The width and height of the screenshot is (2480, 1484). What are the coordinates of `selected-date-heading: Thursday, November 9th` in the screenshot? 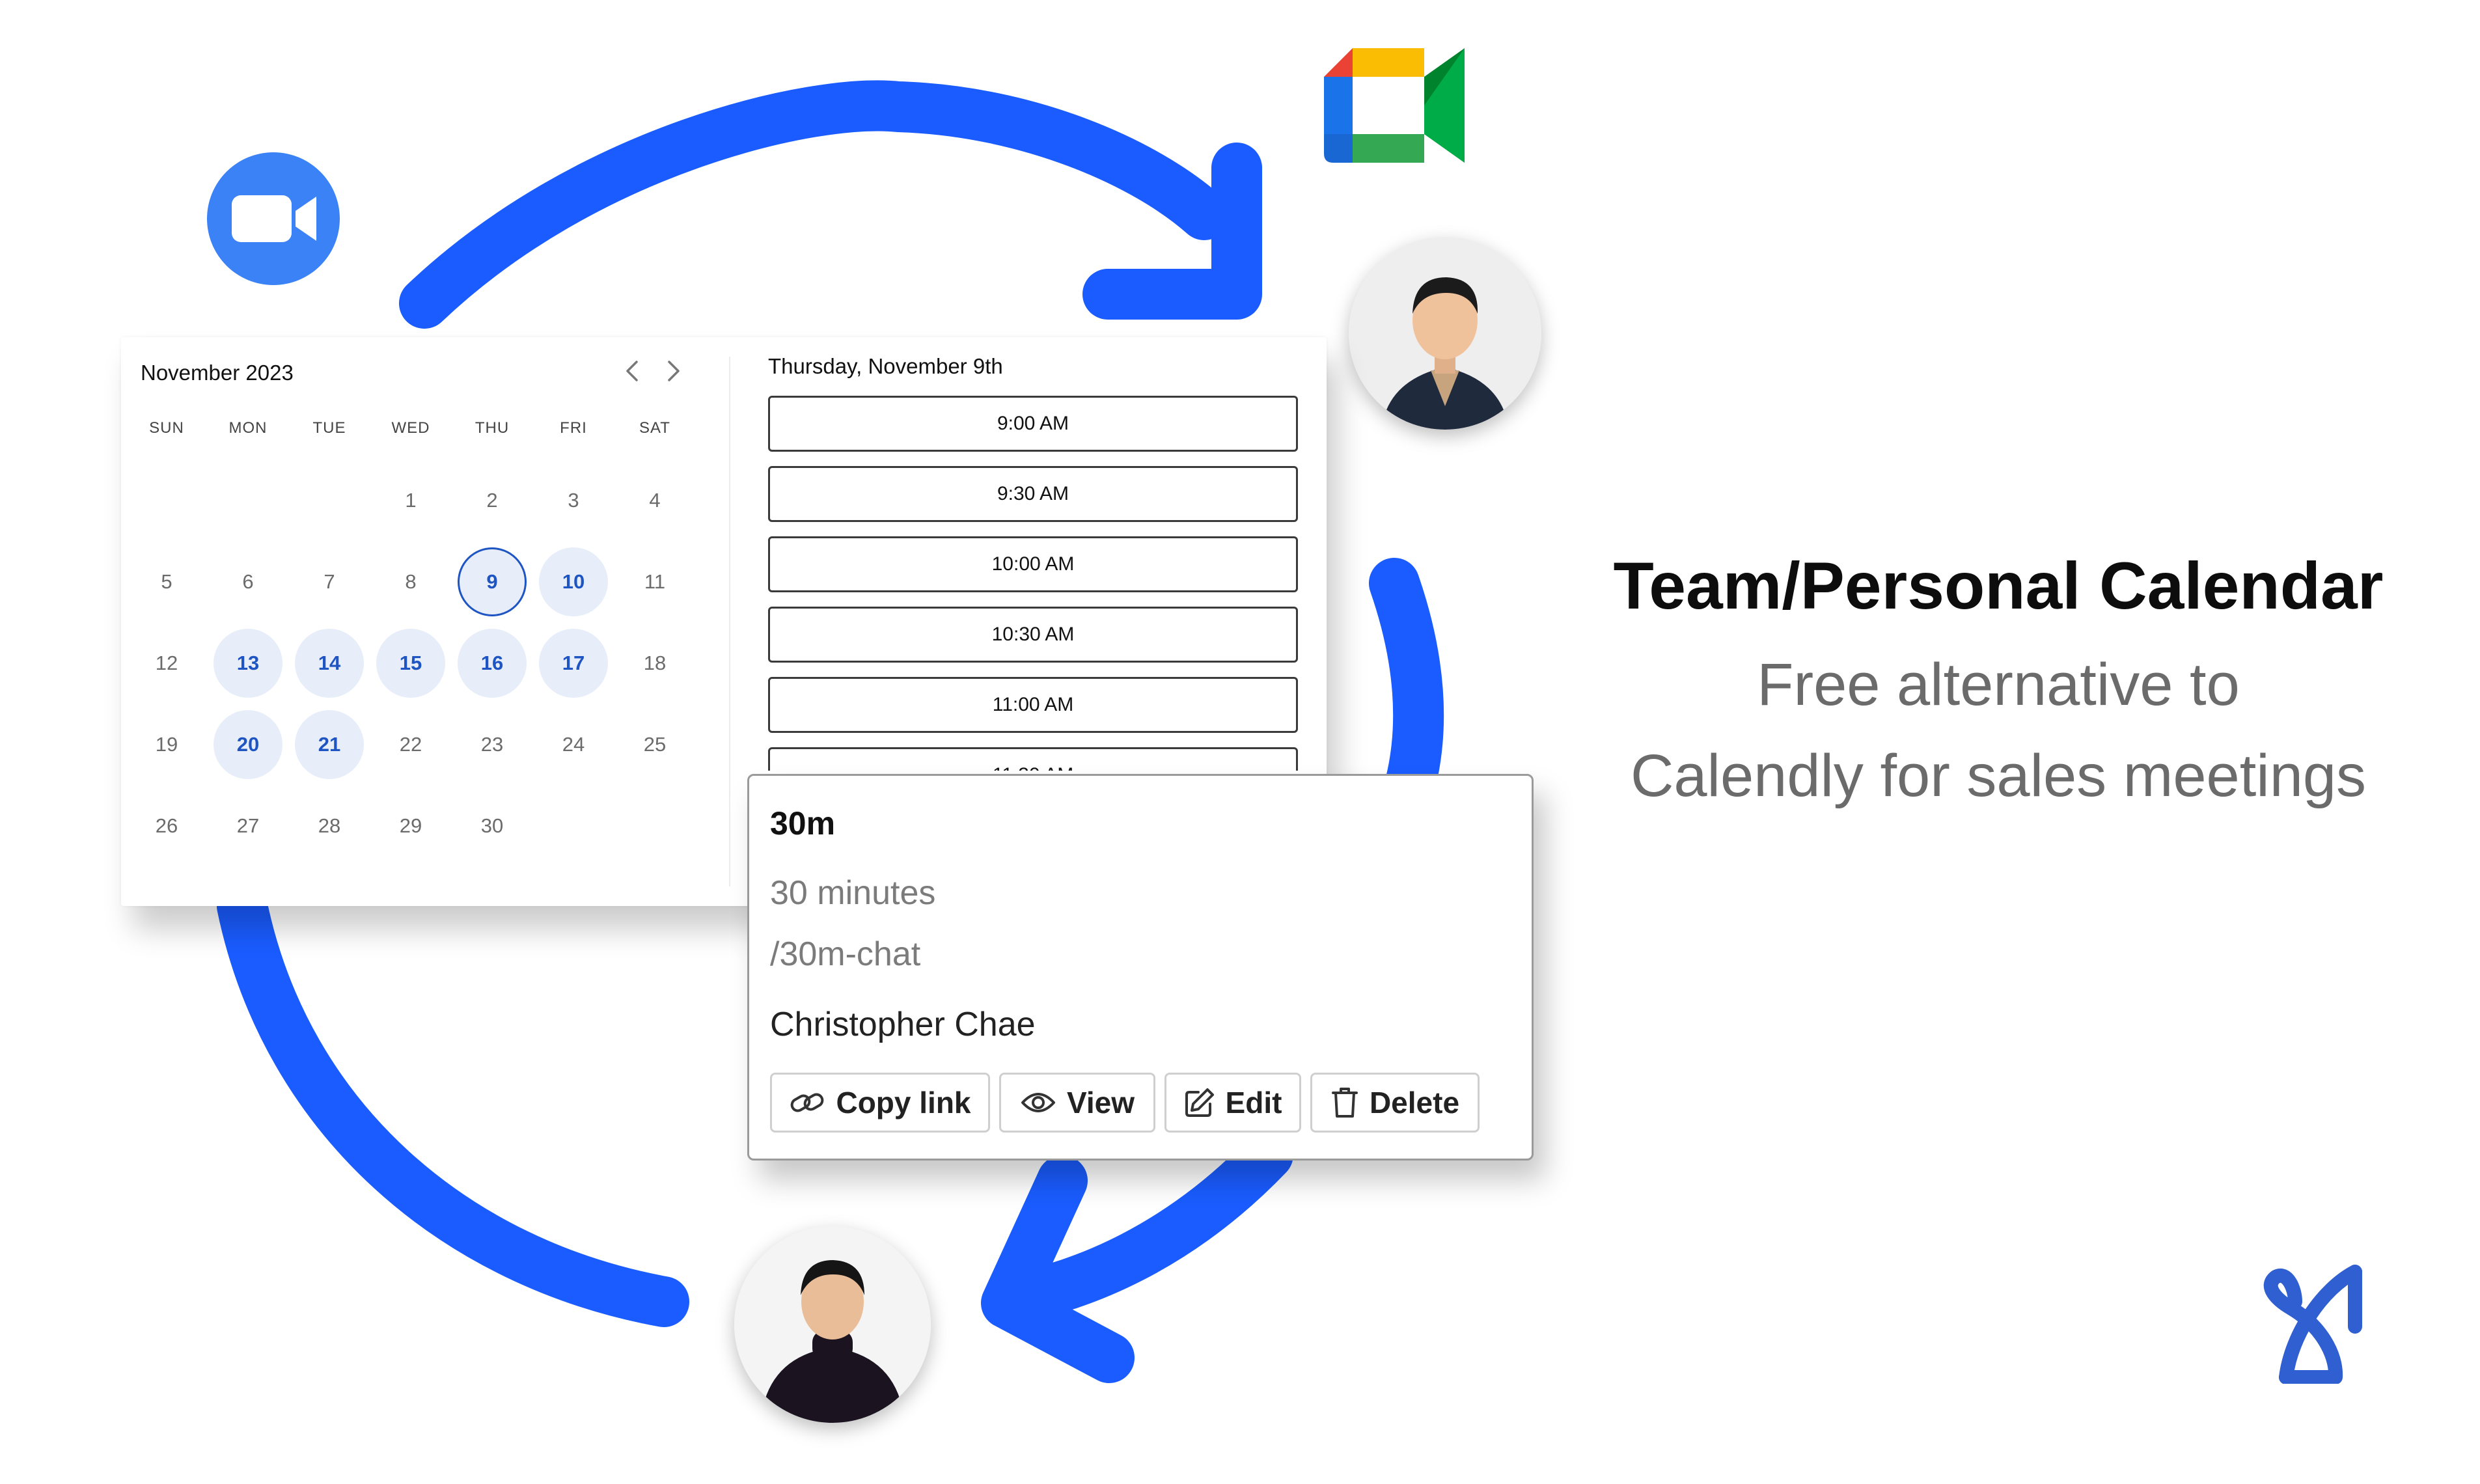 It's located at (886, 366).